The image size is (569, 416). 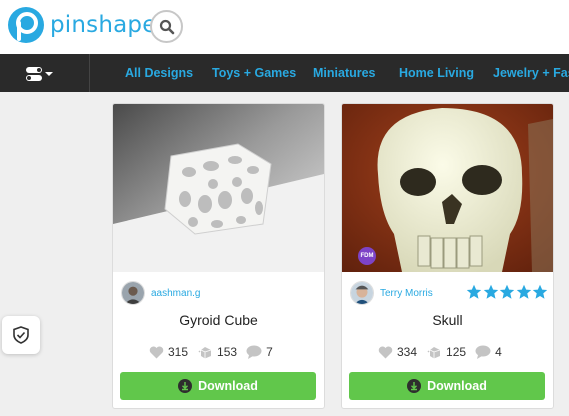 What do you see at coordinates (284, 27) in the screenshot?
I see `site-header: pinshape` at bounding box center [284, 27].